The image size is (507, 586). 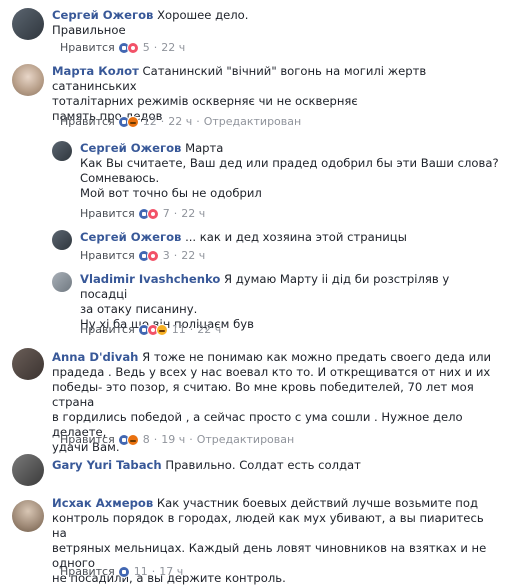 What do you see at coordinates (146, 439) in the screenshot?
I see `reaction-count: 8` at bounding box center [146, 439].